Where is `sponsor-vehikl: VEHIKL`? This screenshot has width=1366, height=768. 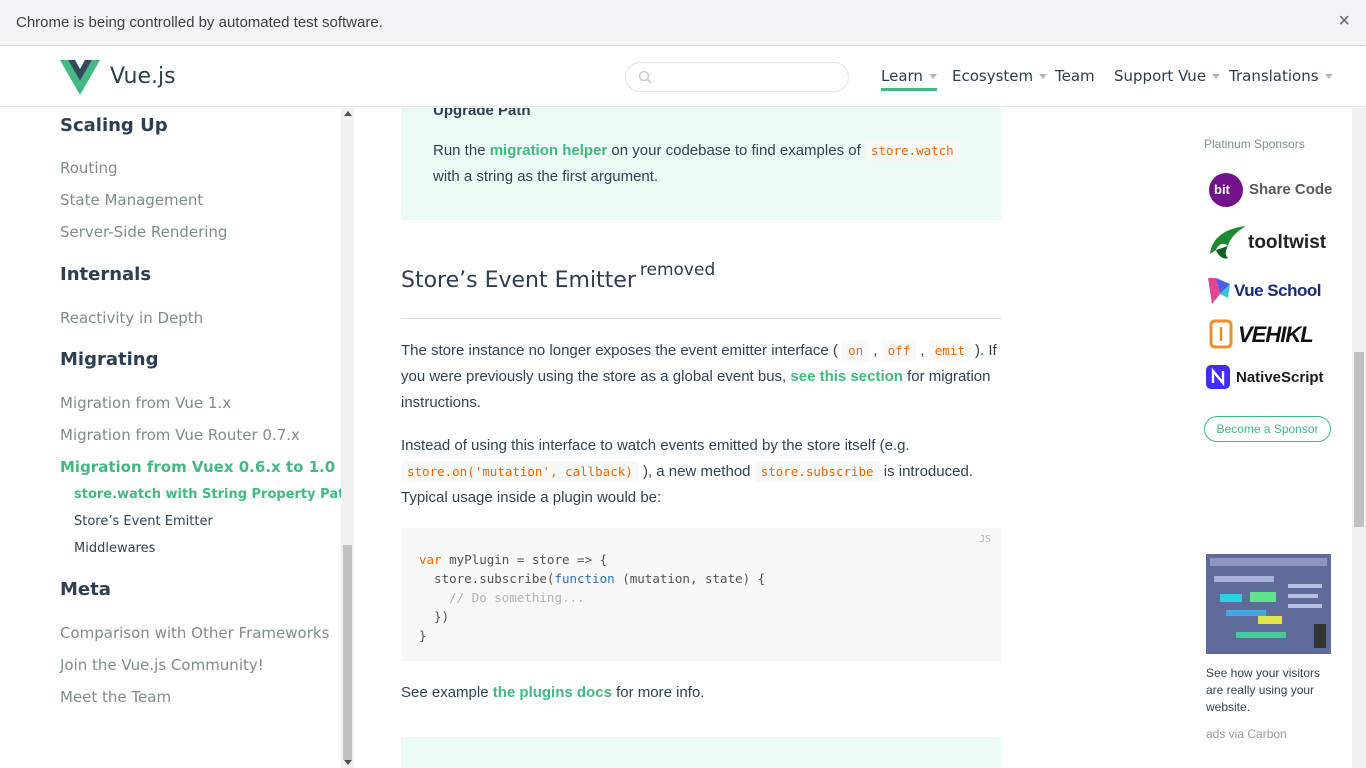
sponsor-vehikl: VEHIKL is located at coordinates (1271, 335).